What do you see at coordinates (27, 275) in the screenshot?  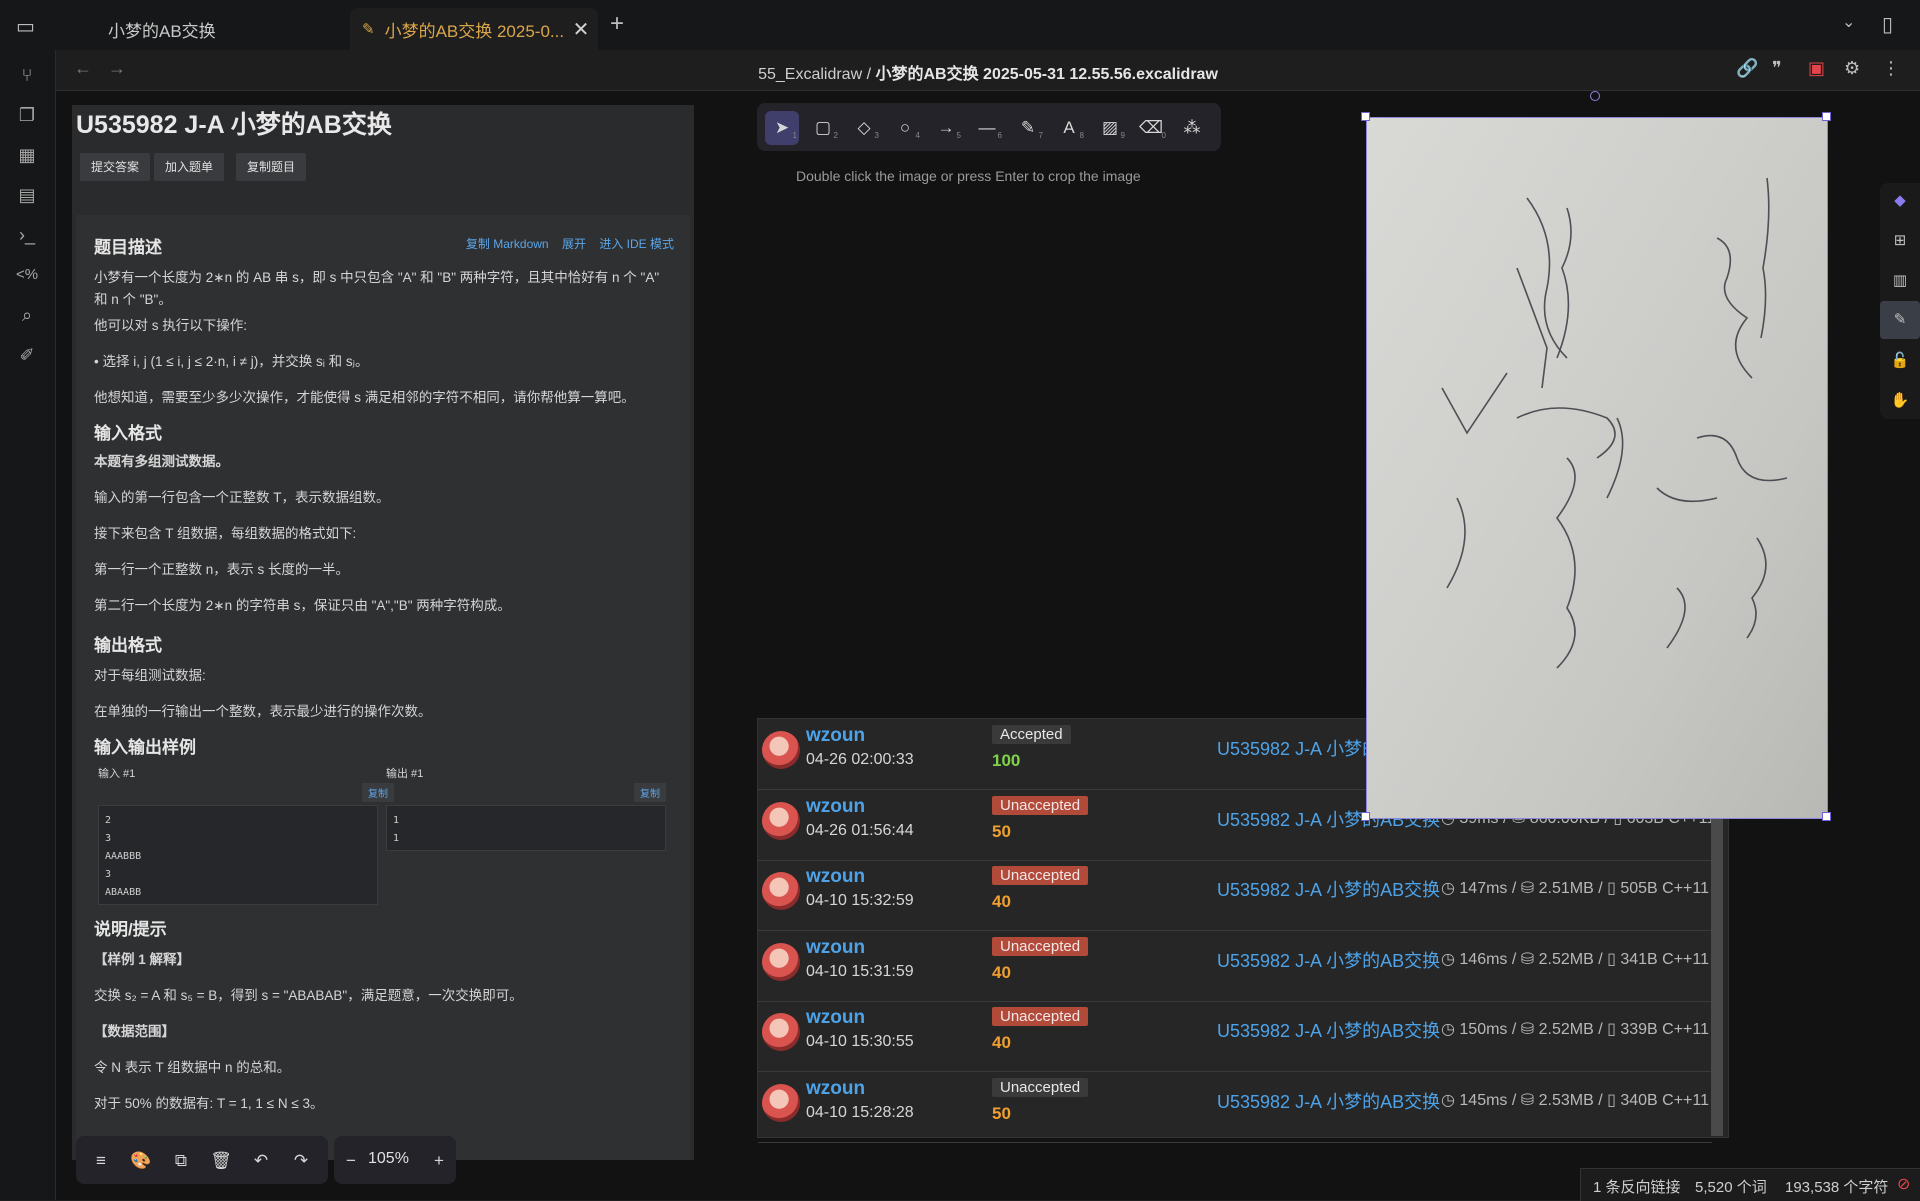 I see `template-icon: <%` at bounding box center [27, 275].